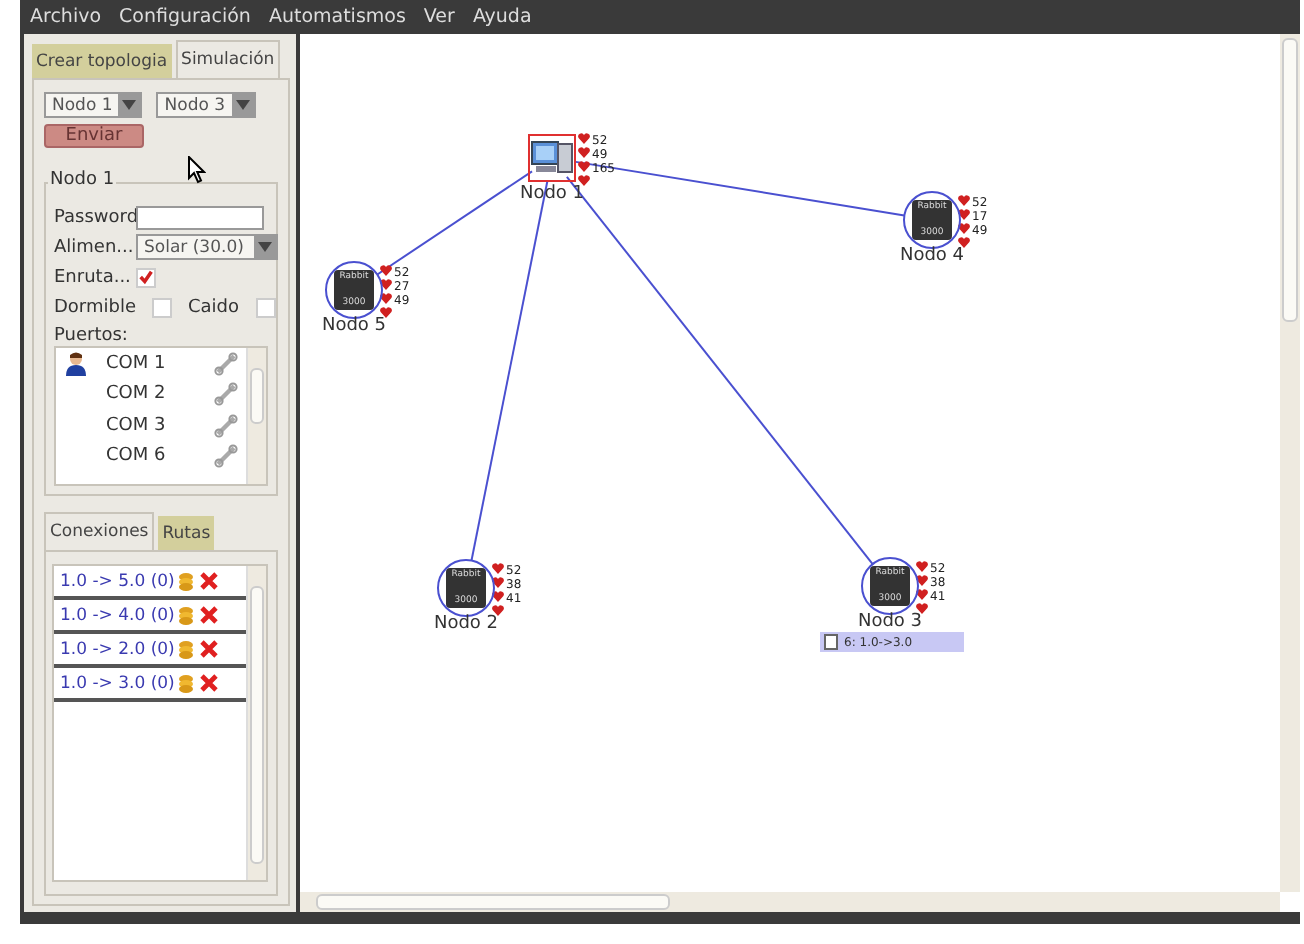 This screenshot has height=944, width=1304. Describe the element at coordinates (186, 533) in the screenshot. I see `tab: Rutas` at that location.